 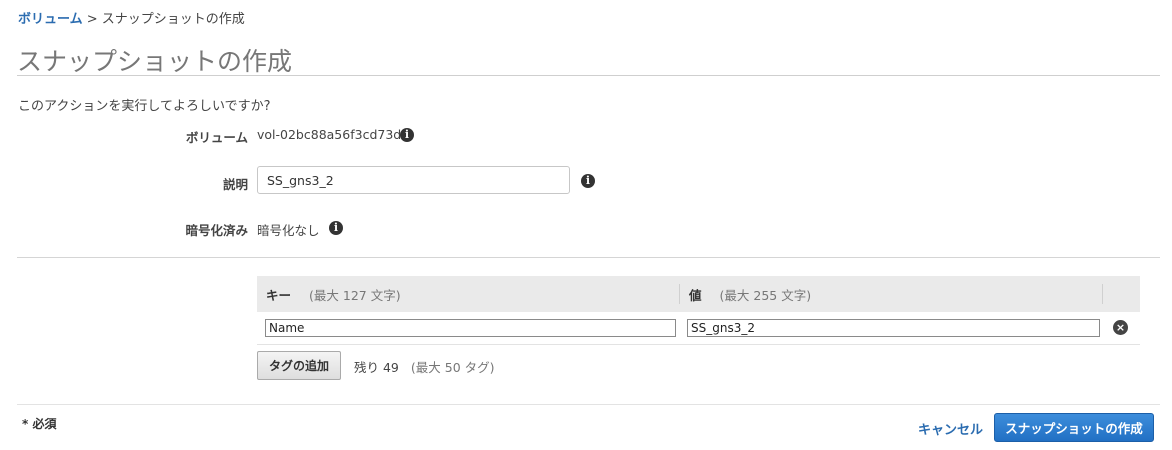 I want to click on volume-id: vol-02bc88a56f3cd73d6, so click(x=333, y=134).